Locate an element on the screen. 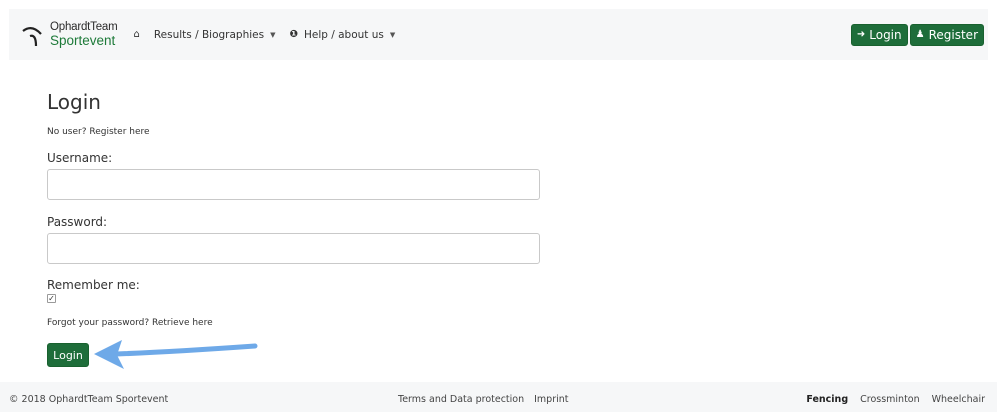 This screenshot has height=412, width=997. brand-name-top: OphardtTeam is located at coordinates (84, 26).